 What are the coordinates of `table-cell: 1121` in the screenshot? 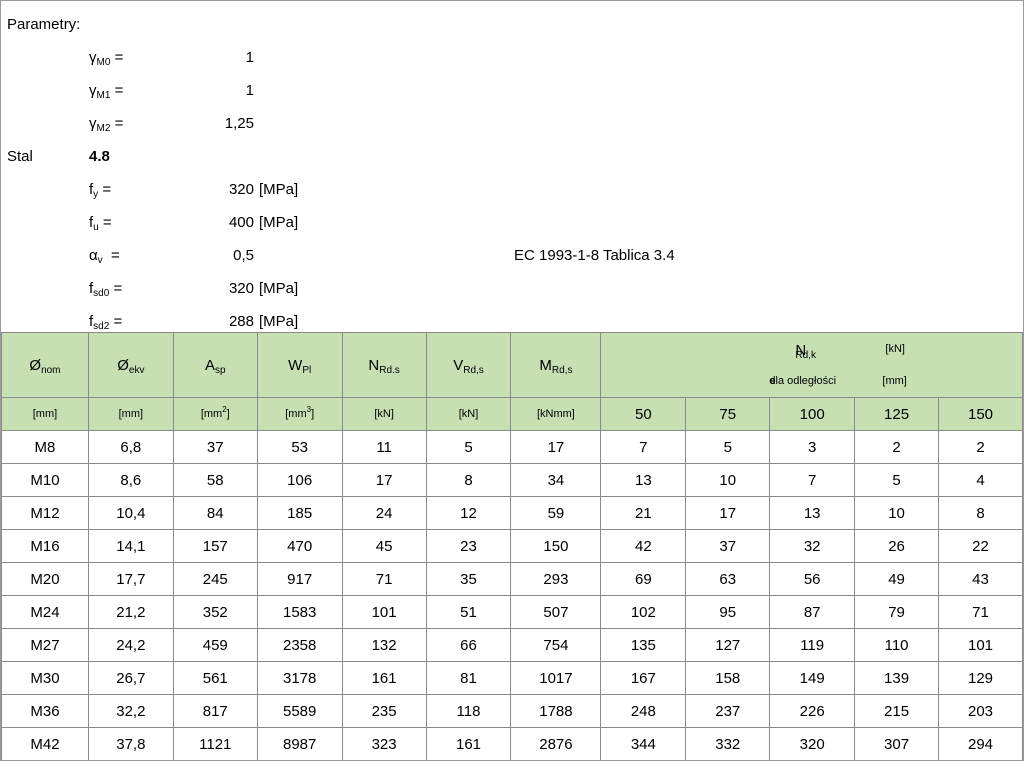 It's located at (215, 743).